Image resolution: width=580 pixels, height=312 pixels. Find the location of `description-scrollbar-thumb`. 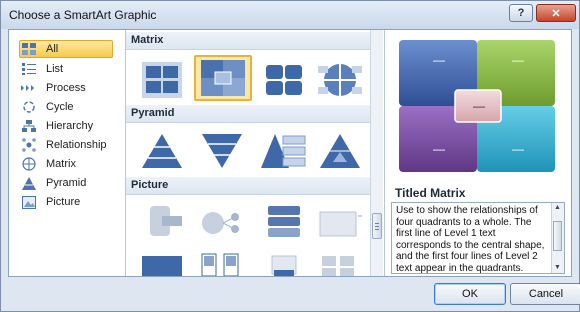

description-scrollbar-thumb is located at coordinates (557, 236).